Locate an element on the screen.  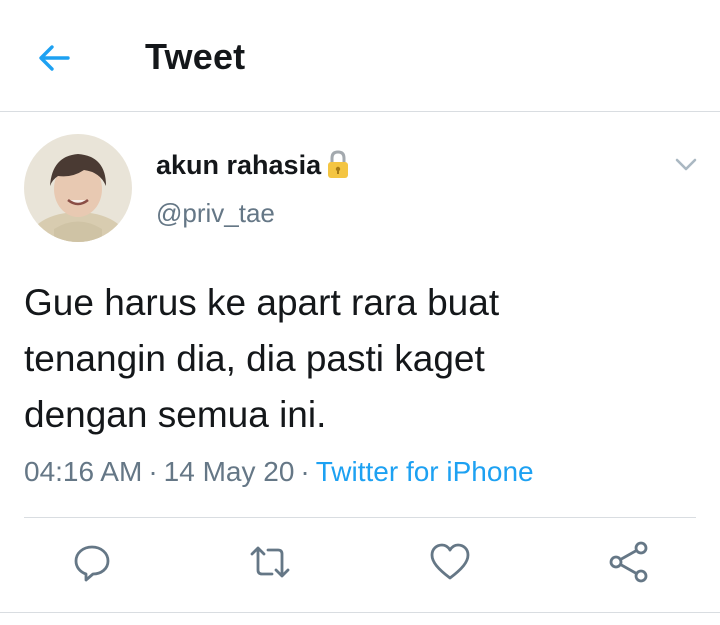
like-icon is located at coordinates (450, 561).